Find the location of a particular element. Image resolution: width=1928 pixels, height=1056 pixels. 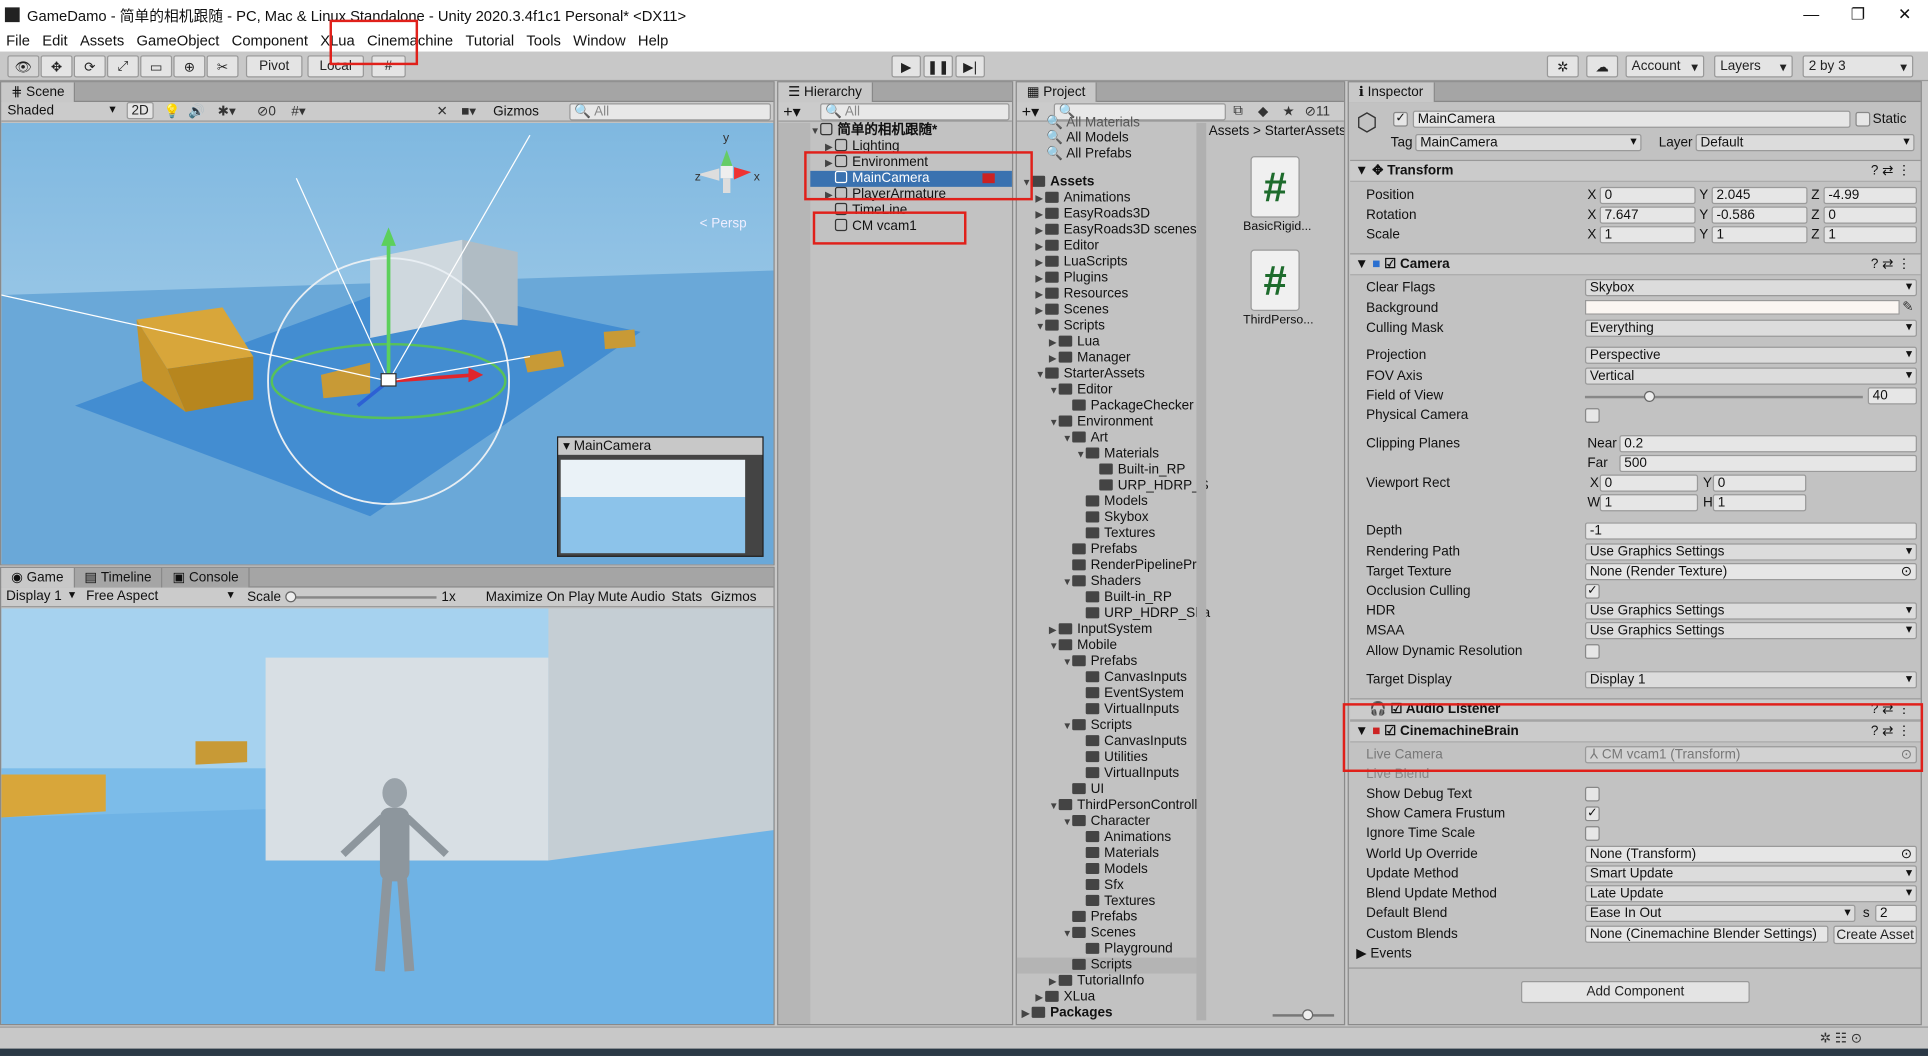

tag-dropdown: MainCamera is located at coordinates (1528, 142).